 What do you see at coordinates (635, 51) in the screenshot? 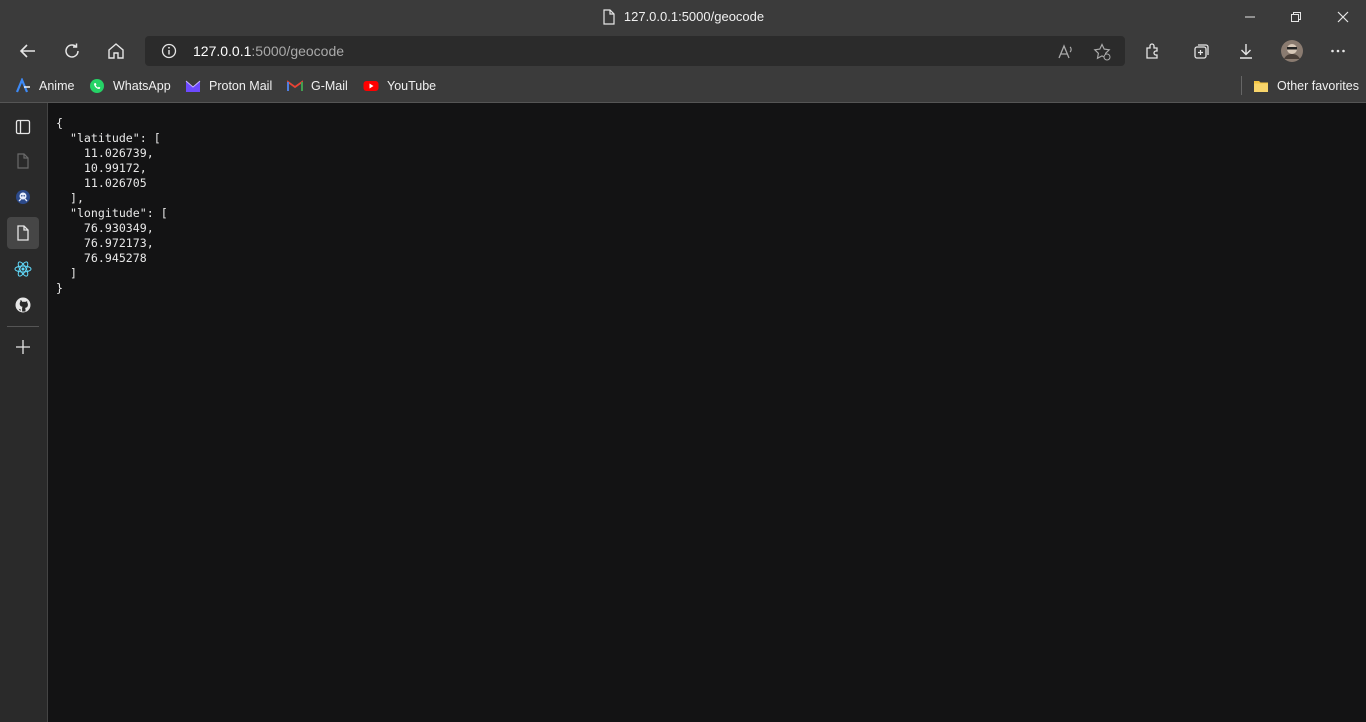
I see `address-bar: 127.0.0.1:5000/geocode` at bounding box center [635, 51].